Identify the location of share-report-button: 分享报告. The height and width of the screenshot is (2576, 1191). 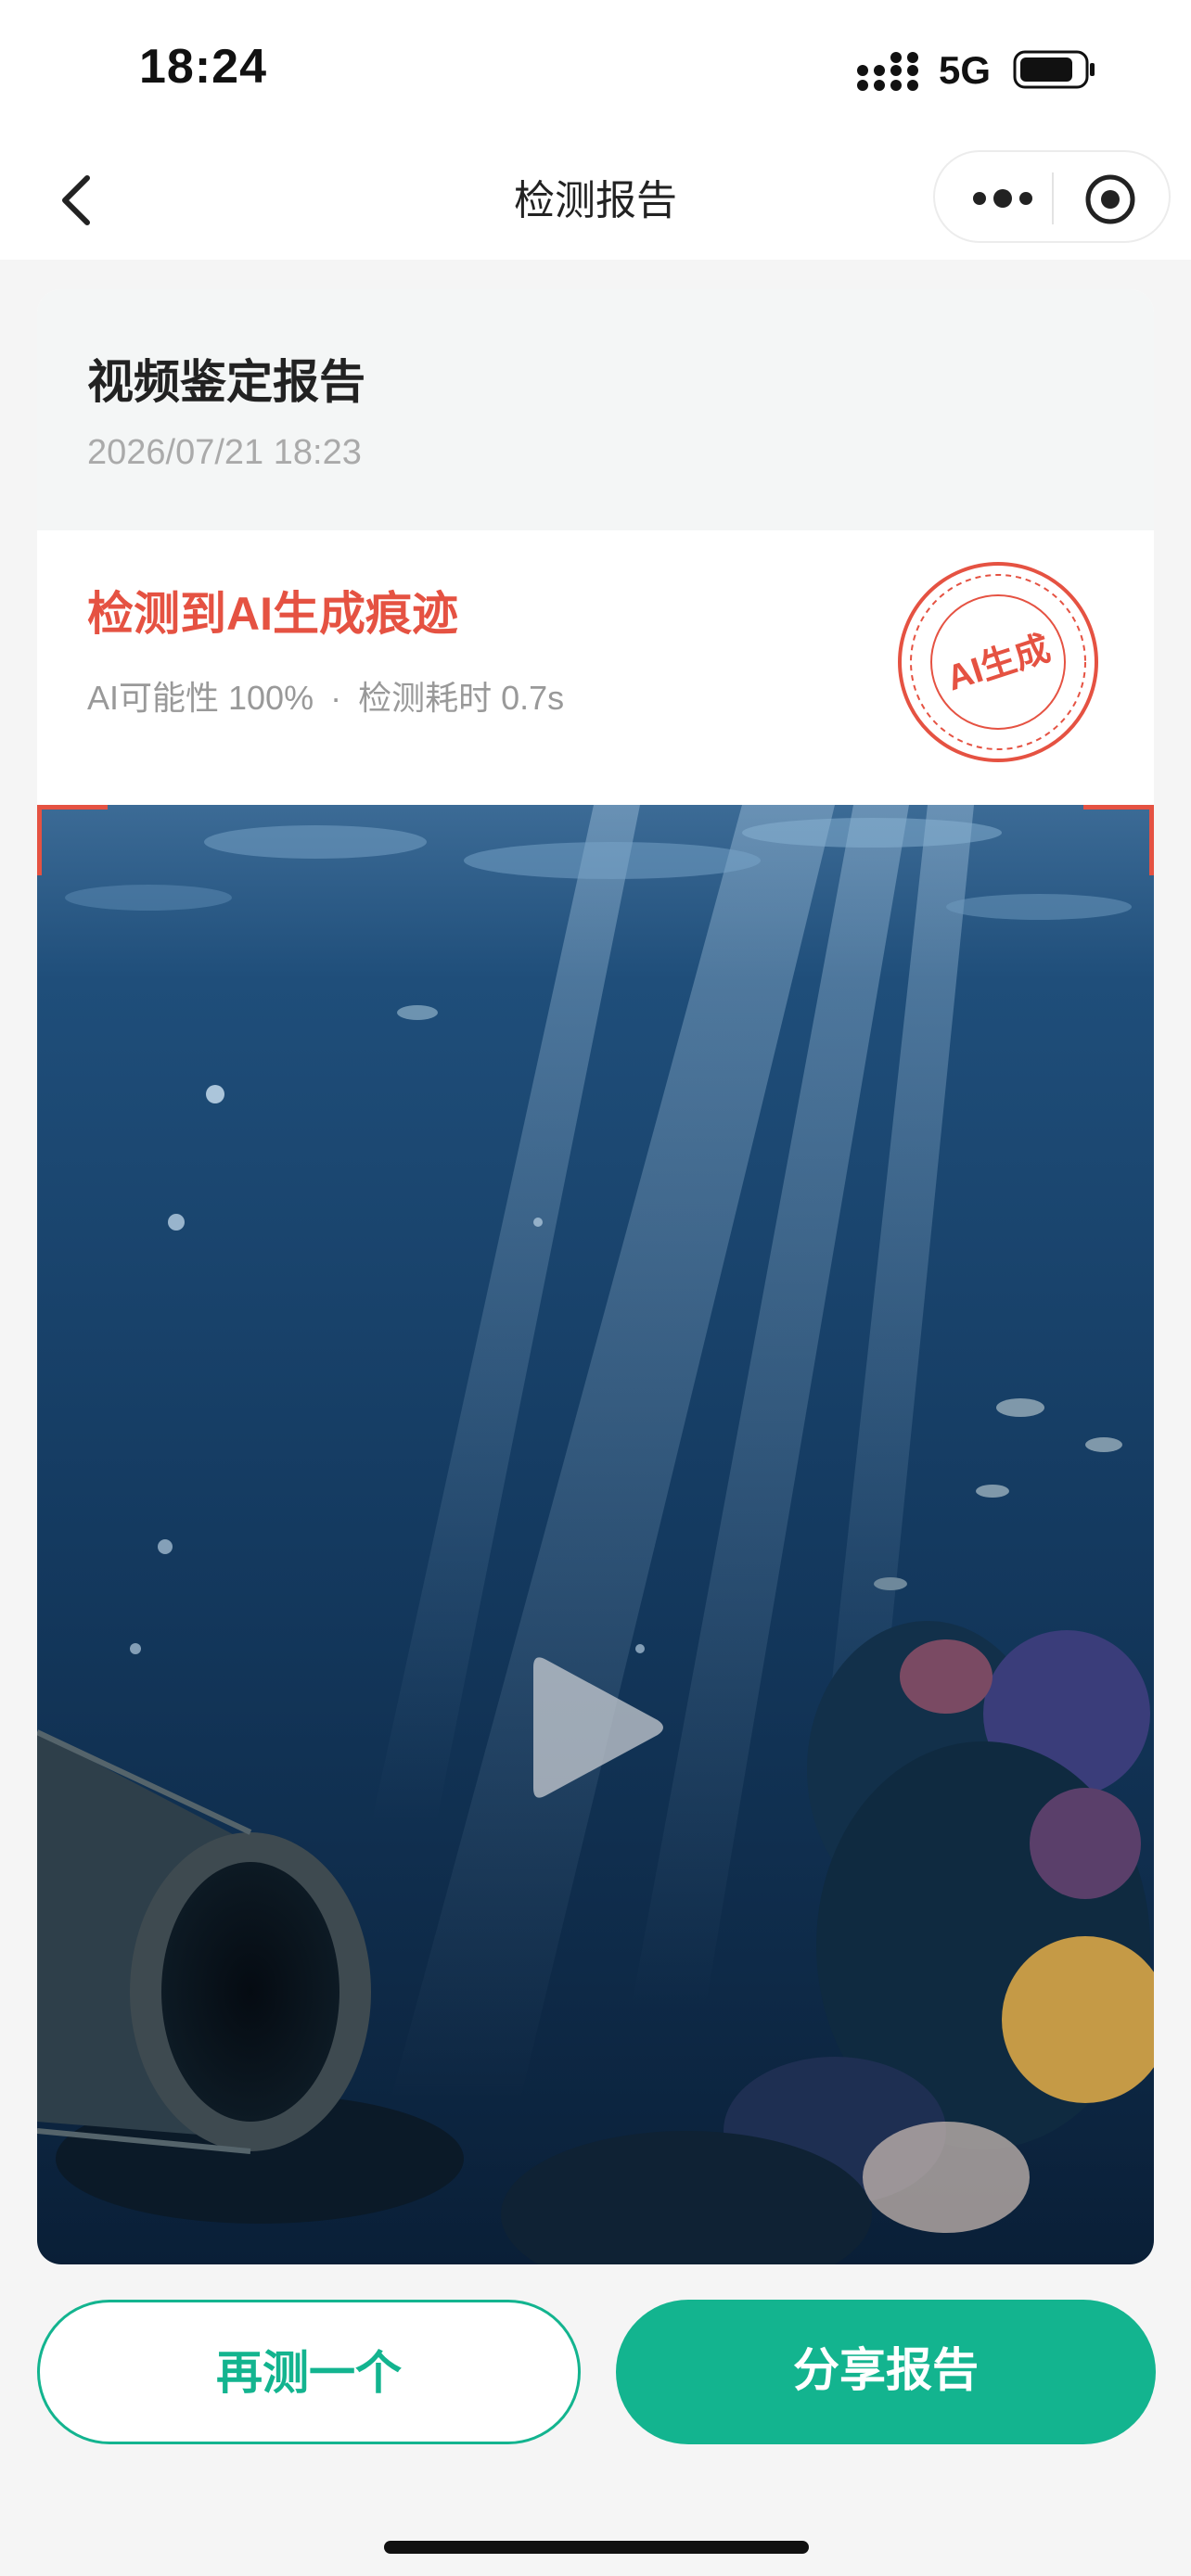
(886, 2372).